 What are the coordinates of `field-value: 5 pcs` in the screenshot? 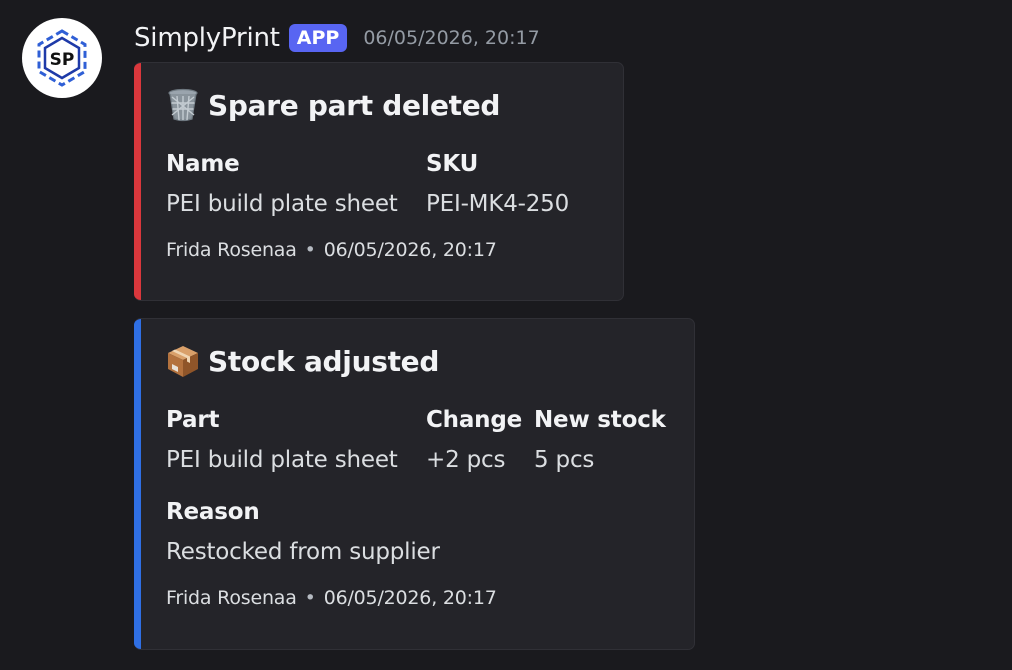 It's located at (564, 460).